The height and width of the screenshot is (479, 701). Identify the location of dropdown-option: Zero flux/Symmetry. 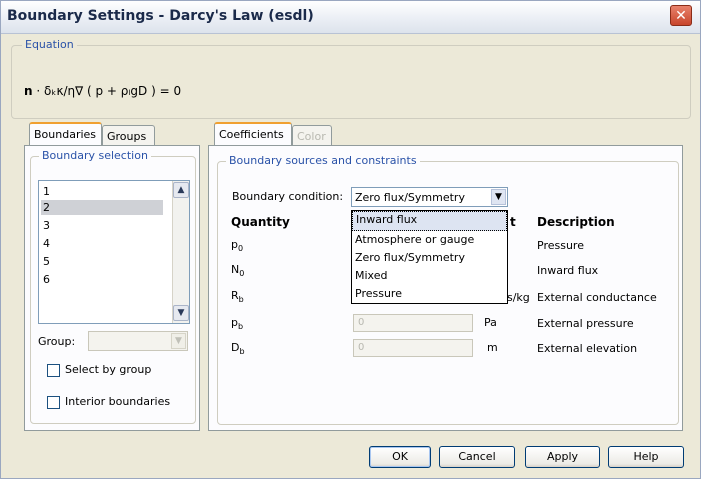
(429, 258).